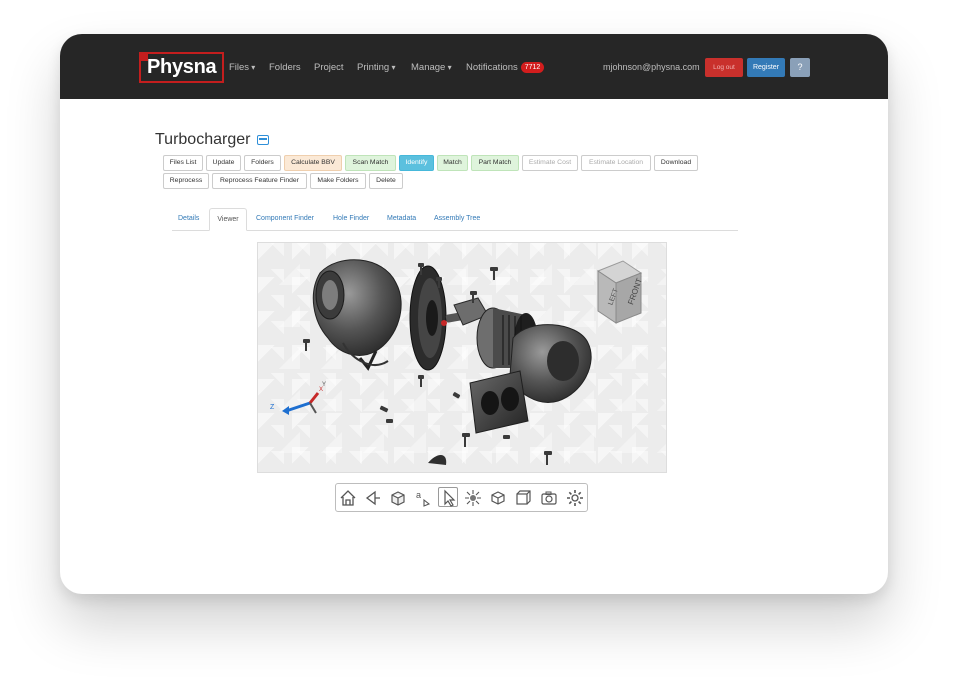 Image resolution: width=960 pixels, height=692 pixels. What do you see at coordinates (418, 495) in the screenshot?
I see `svg-text: a` at bounding box center [418, 495].